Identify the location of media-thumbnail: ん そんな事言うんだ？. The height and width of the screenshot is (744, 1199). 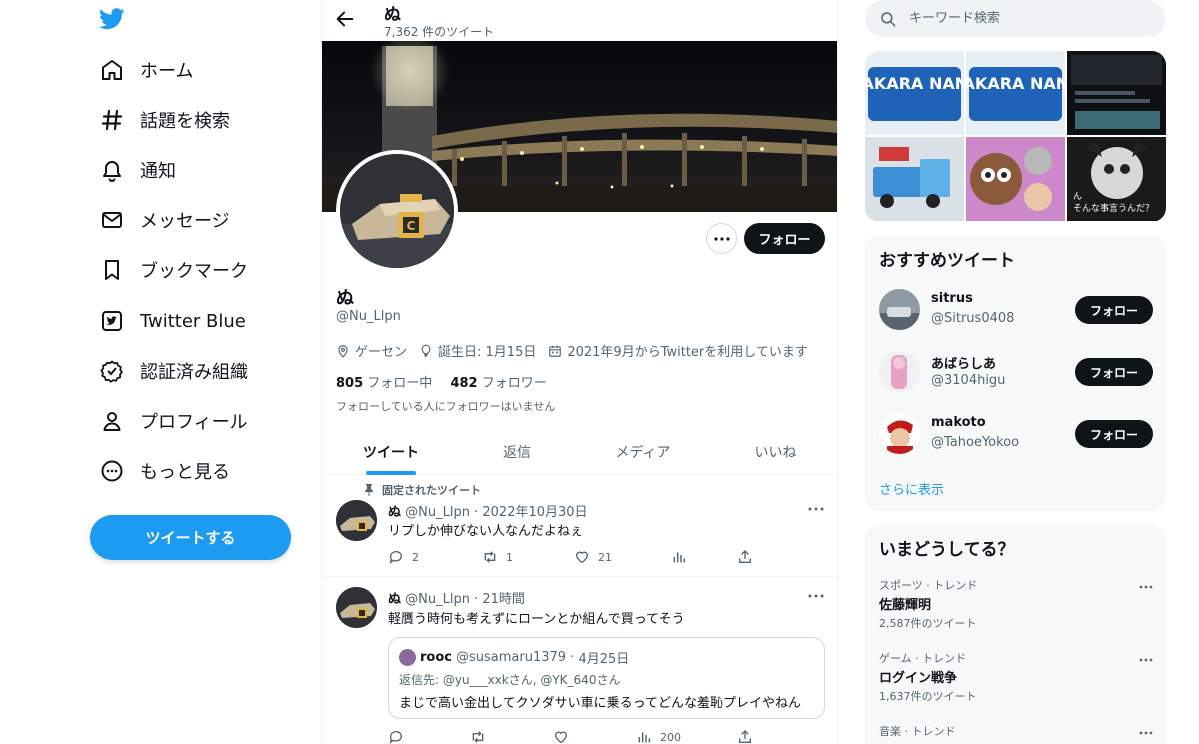
(1116, 179).